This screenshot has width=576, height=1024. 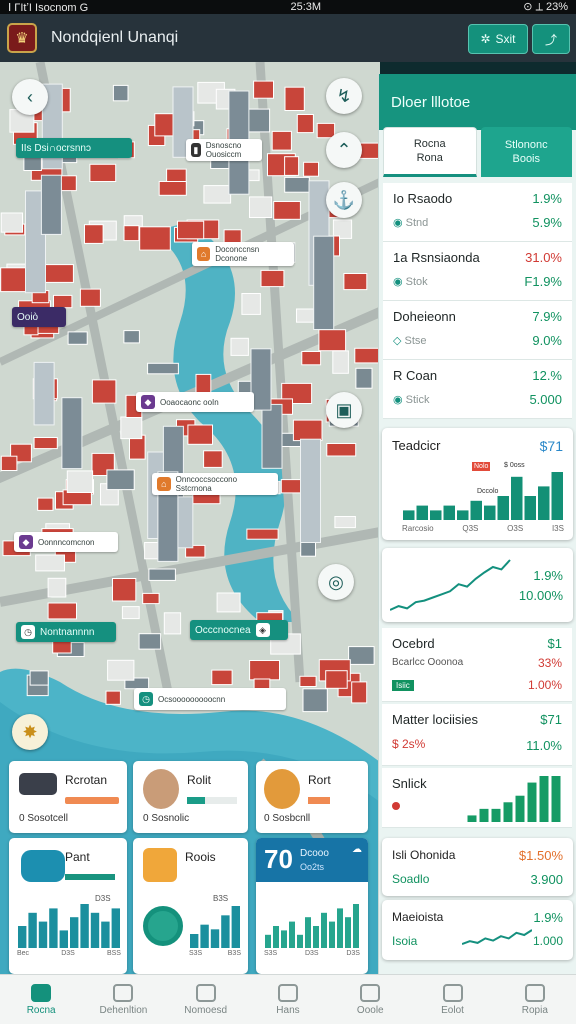 I want to click on map-label: ◆ Ooaocaonc ooIn, so click(x=195, y=402).